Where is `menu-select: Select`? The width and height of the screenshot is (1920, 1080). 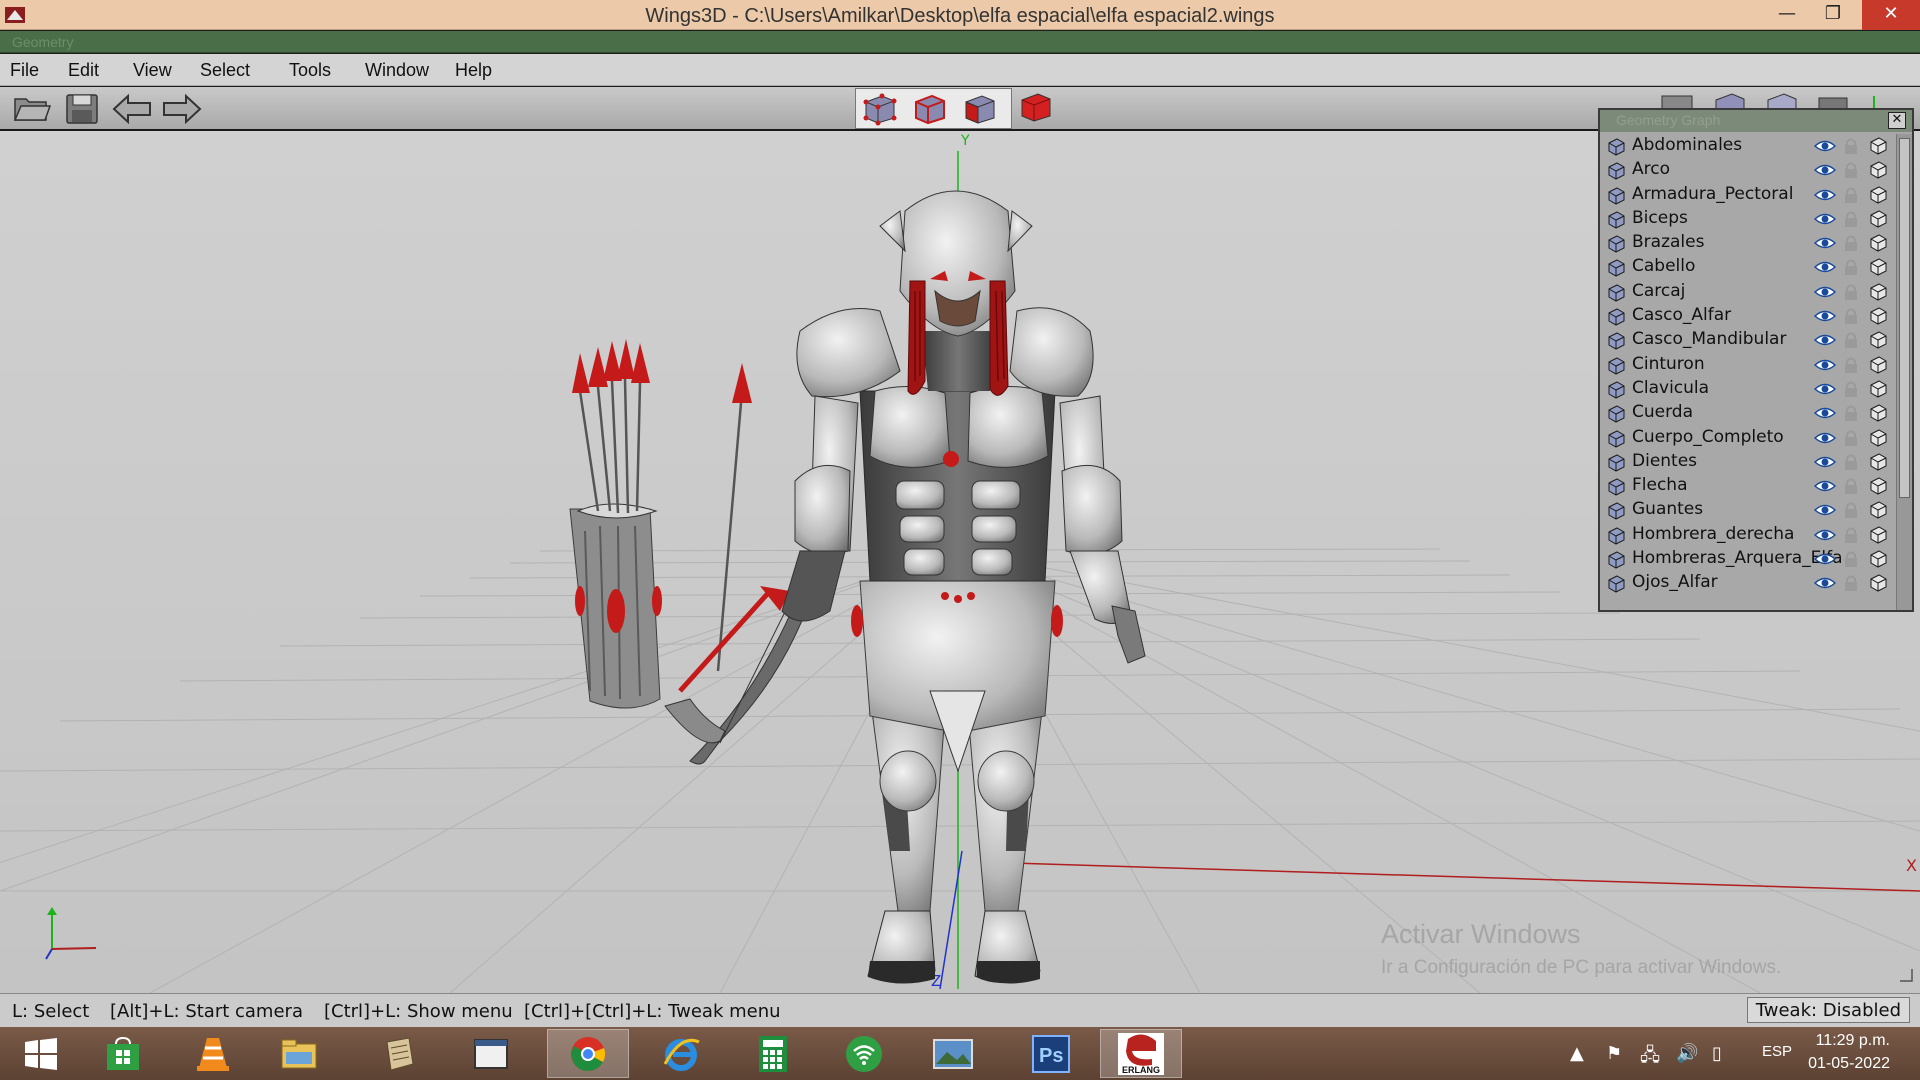
menu-select: Select is located at coordinates (225, 70).